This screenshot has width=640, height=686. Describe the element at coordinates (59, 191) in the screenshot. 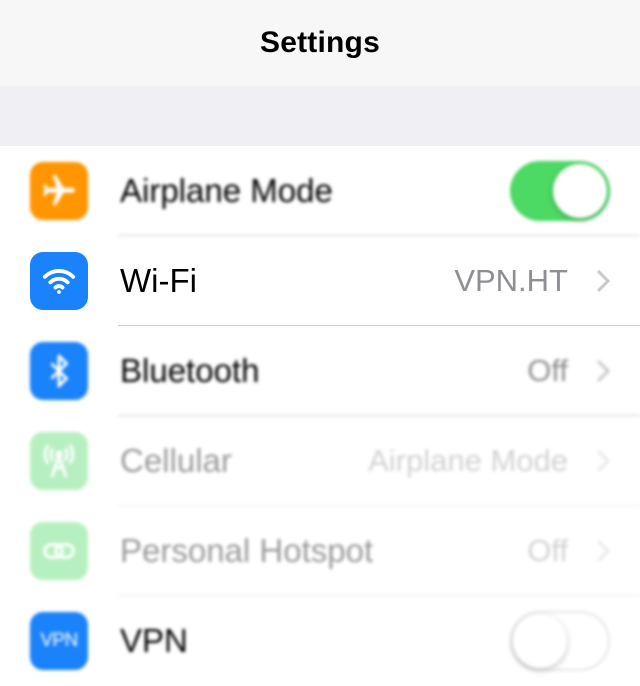

I see `airplane-icon` at that location.